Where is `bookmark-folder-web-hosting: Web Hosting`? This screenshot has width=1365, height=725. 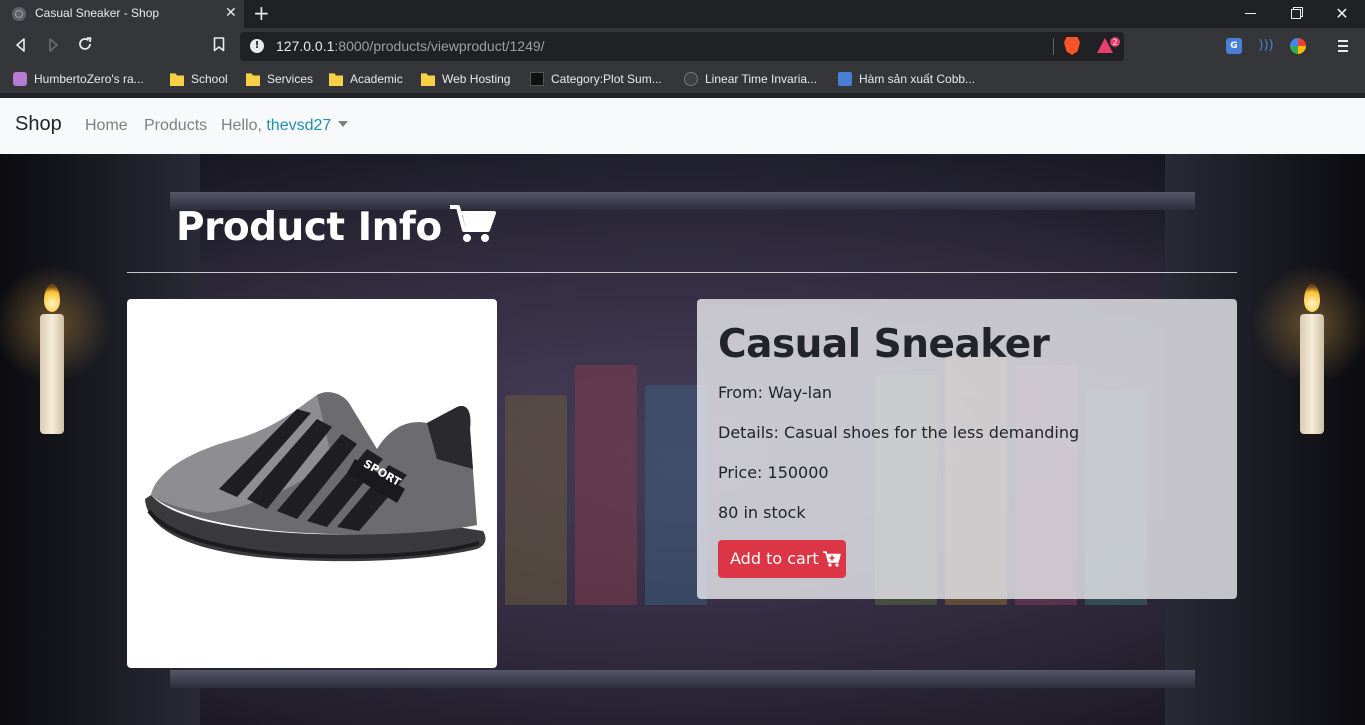
bookmark-folder-web-hosting: Web Hosting is located at coordinates (465, 79).